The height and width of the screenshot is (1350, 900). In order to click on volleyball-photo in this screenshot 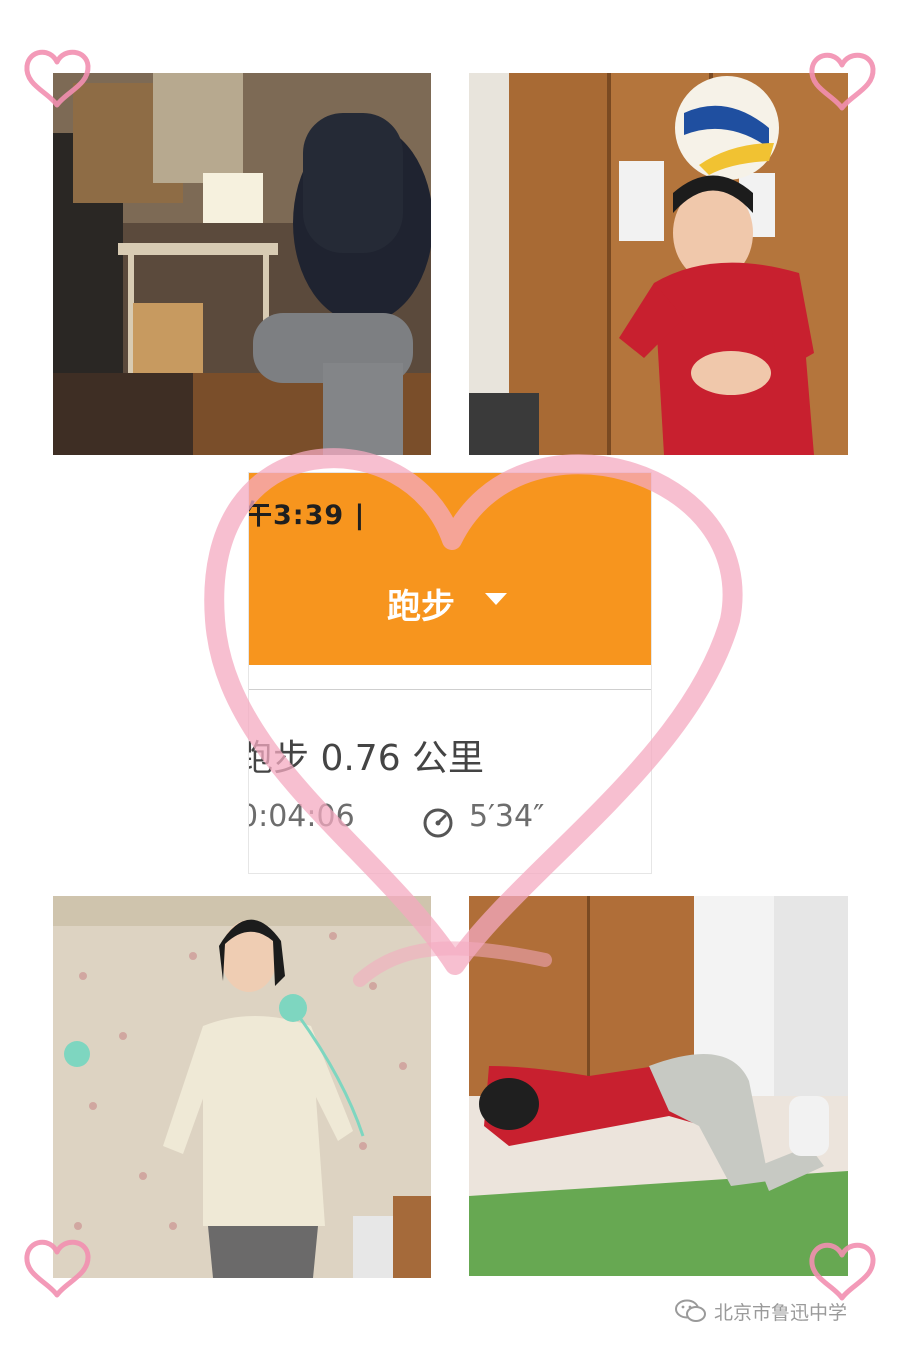, I will do `click(658, 264)`.